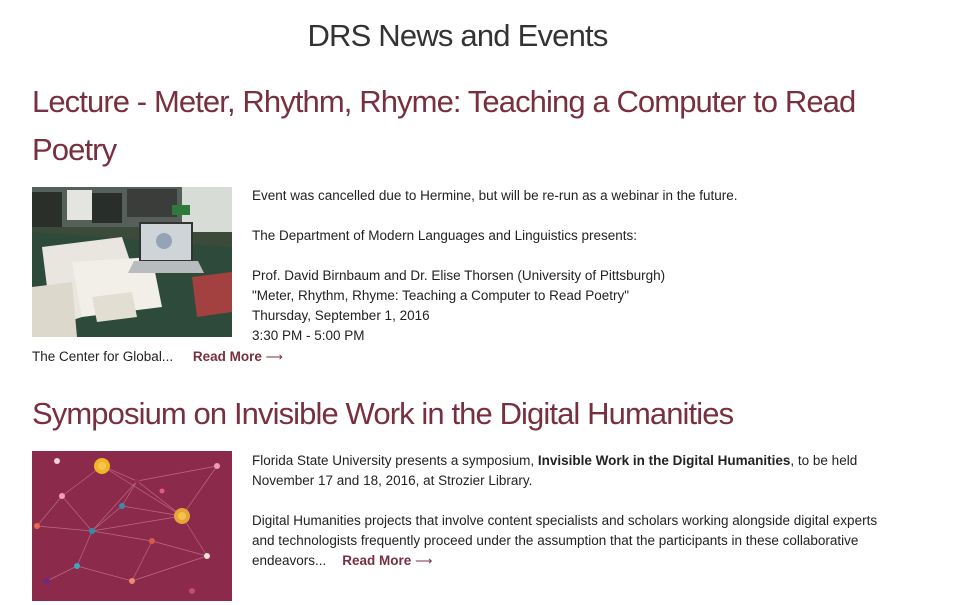  Describe the element at coordinates (308, 335) in the screenshot. I see `event-time: 3:30 PM - 5:00 PM` at that location.